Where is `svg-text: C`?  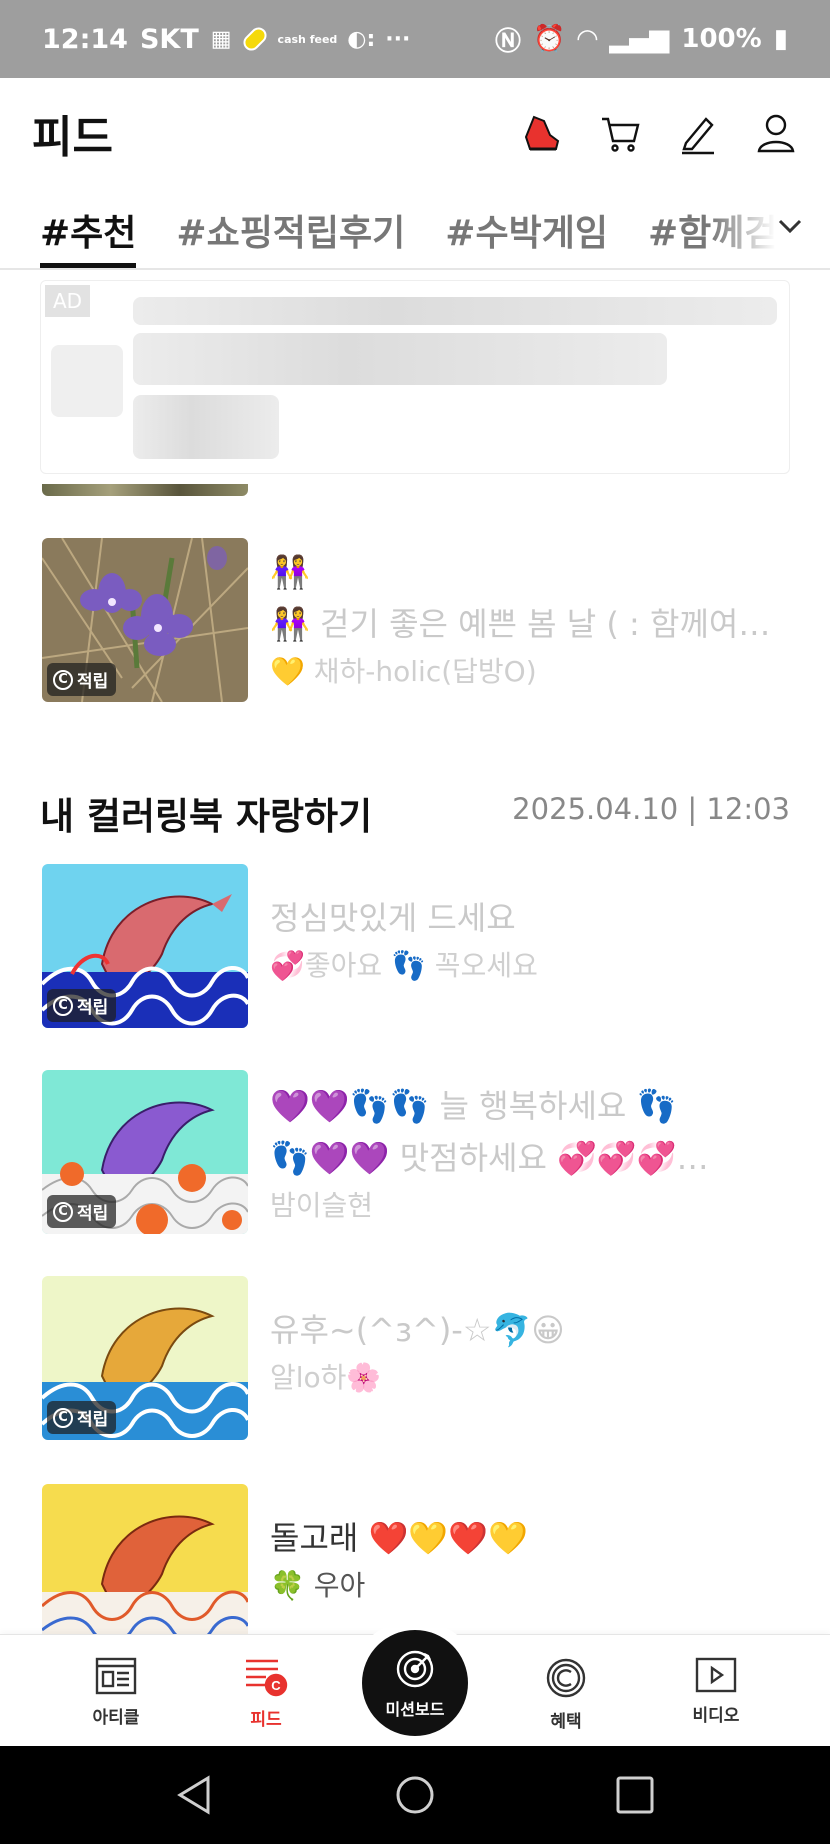 svg-text: C is located at coordinates (276, 1685).